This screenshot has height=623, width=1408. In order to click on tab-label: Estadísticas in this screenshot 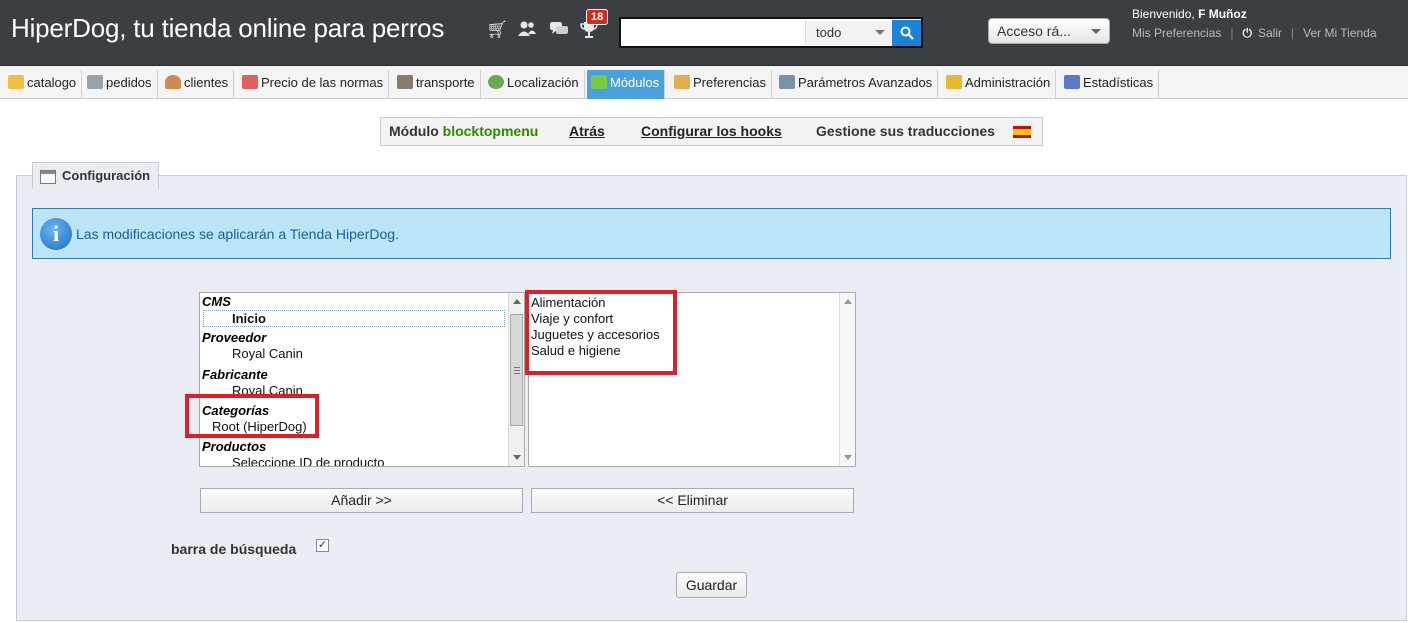, I will do `click(1118, 82)`.